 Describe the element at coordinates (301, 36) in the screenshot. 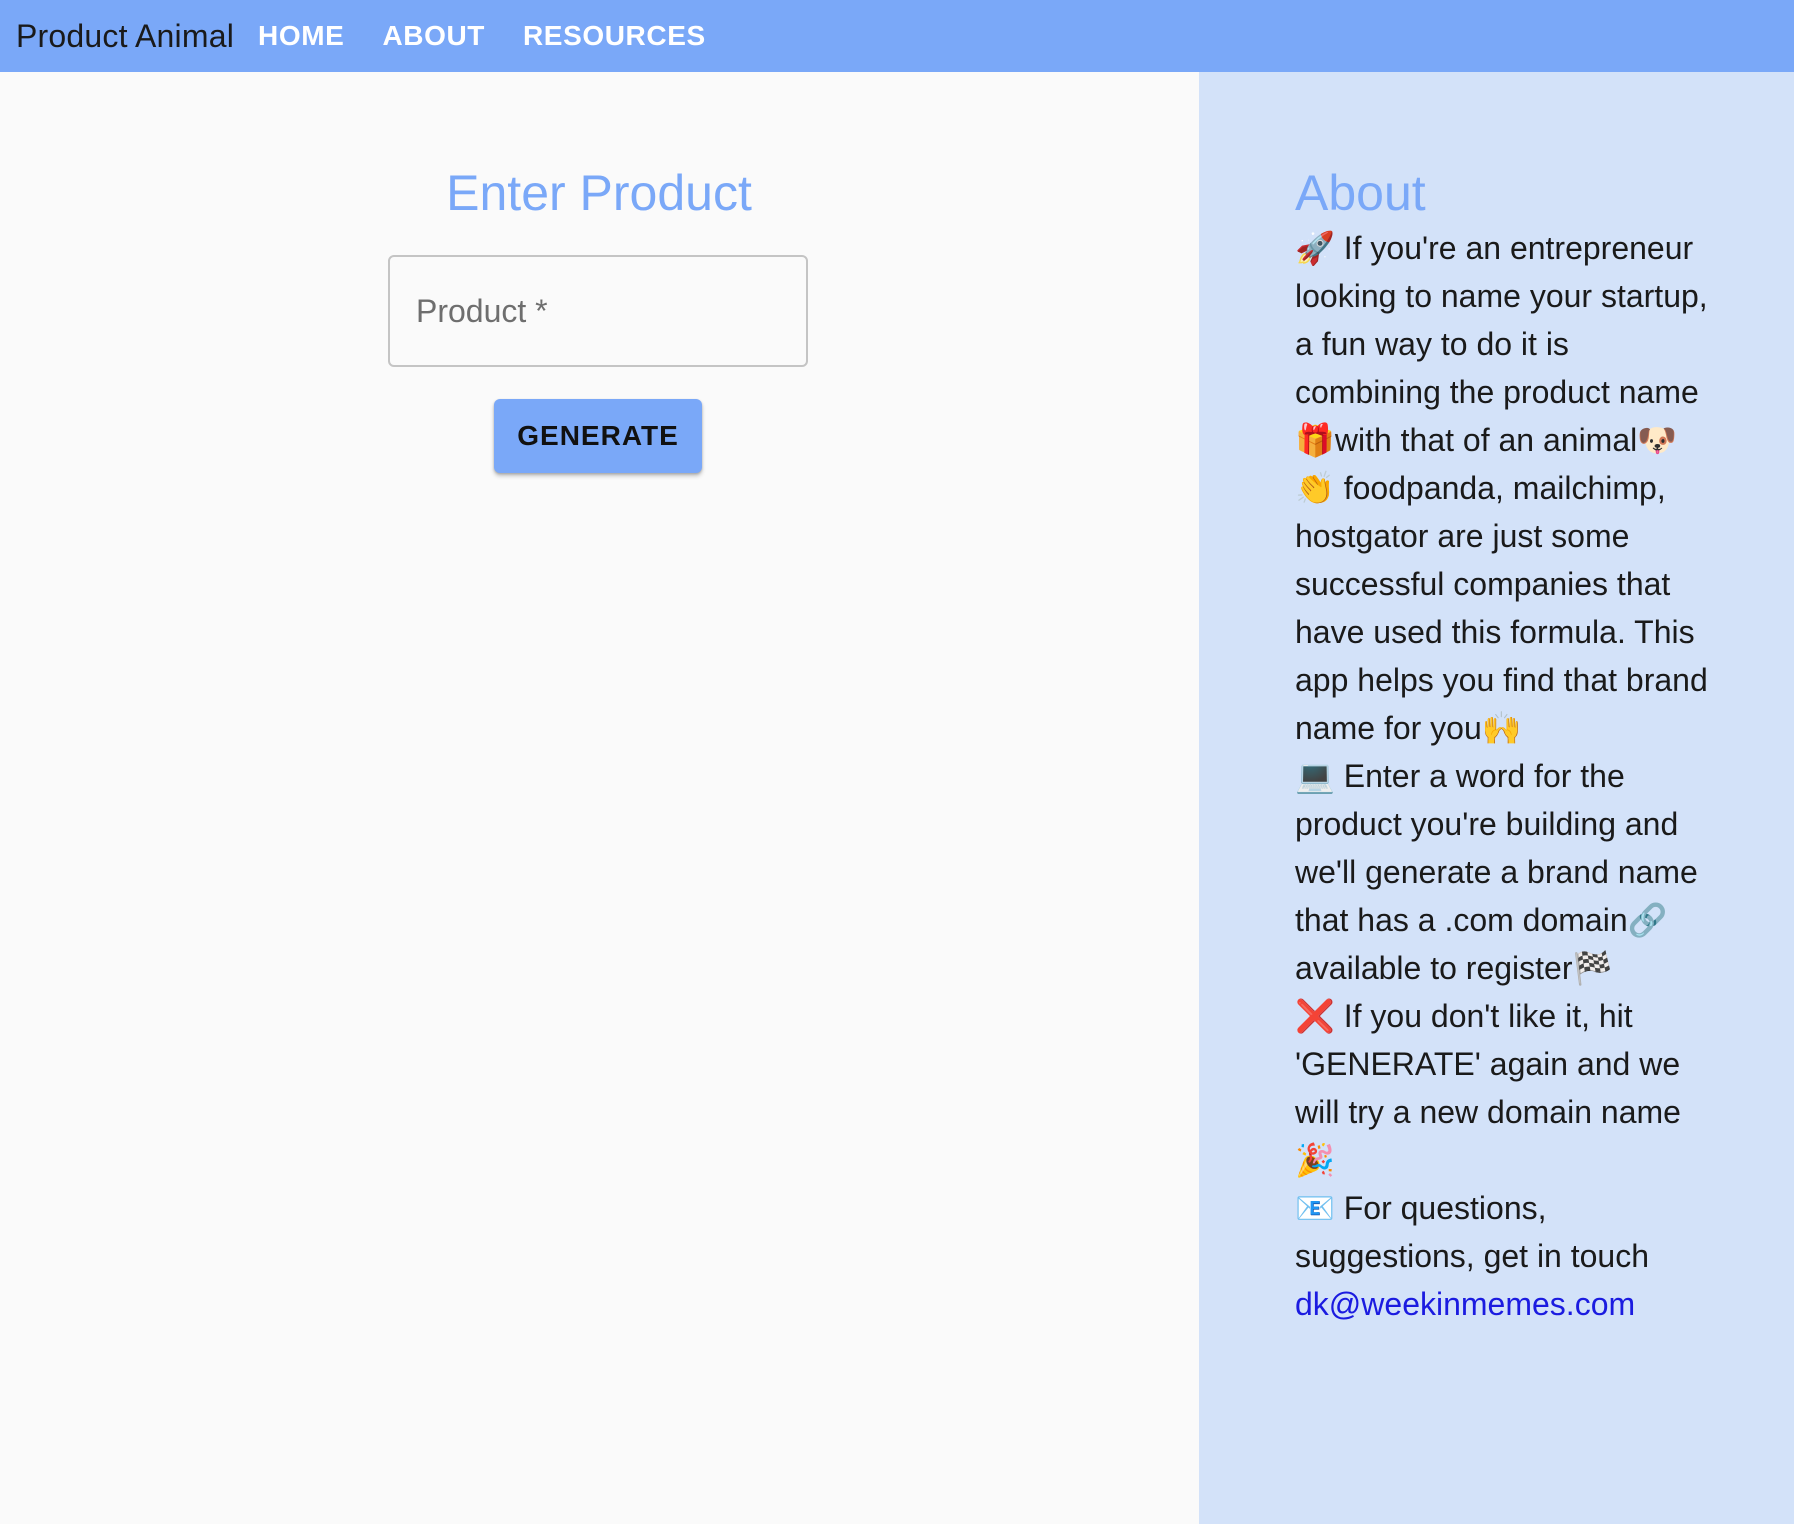

I see `nav-home-link: HOME` at that location.